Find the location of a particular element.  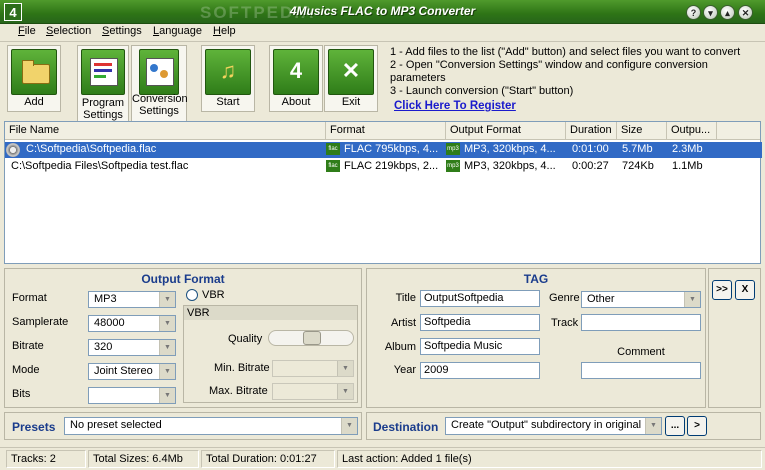

output-format-title: Output Format is located at coordinates (183, 279).